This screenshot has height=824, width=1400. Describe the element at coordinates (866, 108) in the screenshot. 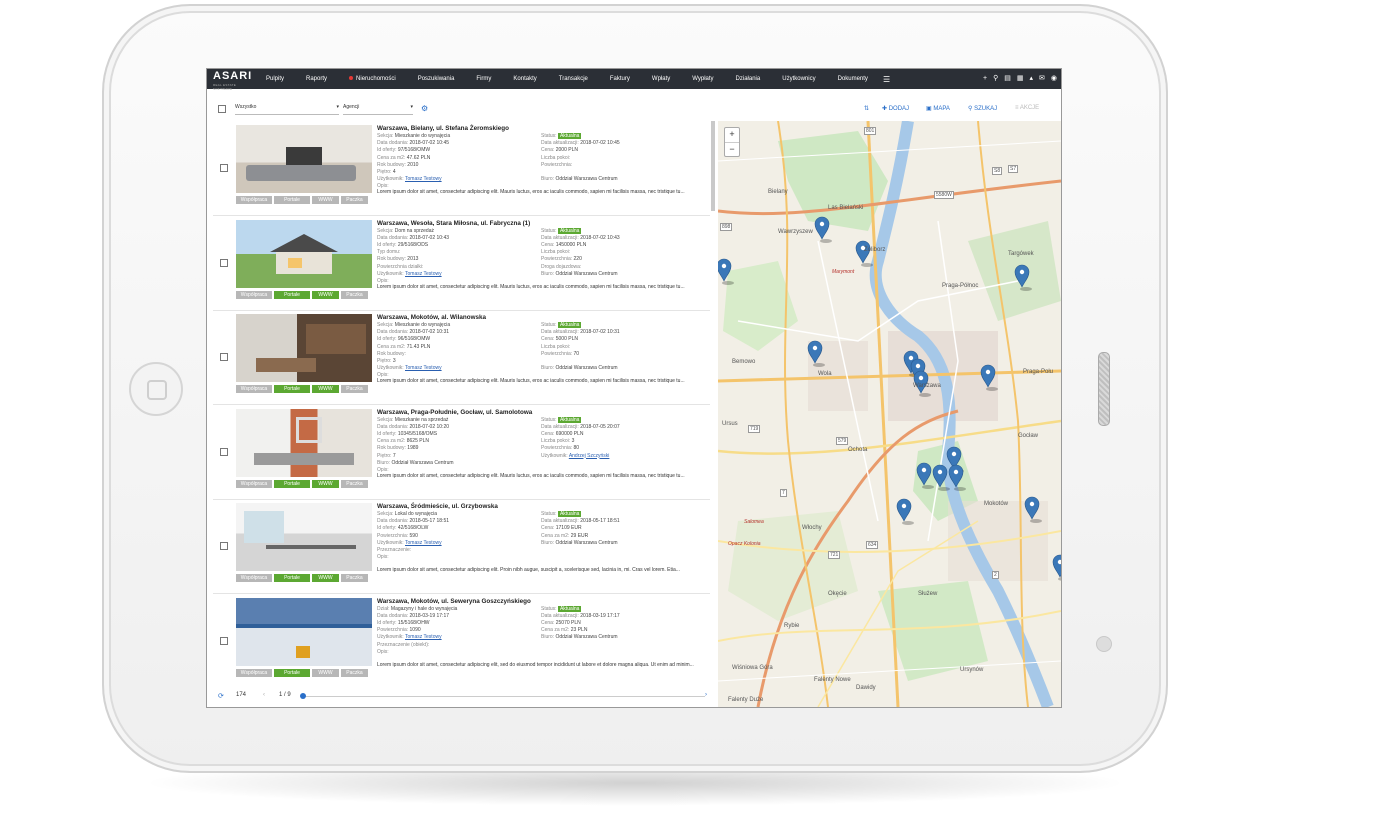

I see `sort-icon: ⇅` at that location.